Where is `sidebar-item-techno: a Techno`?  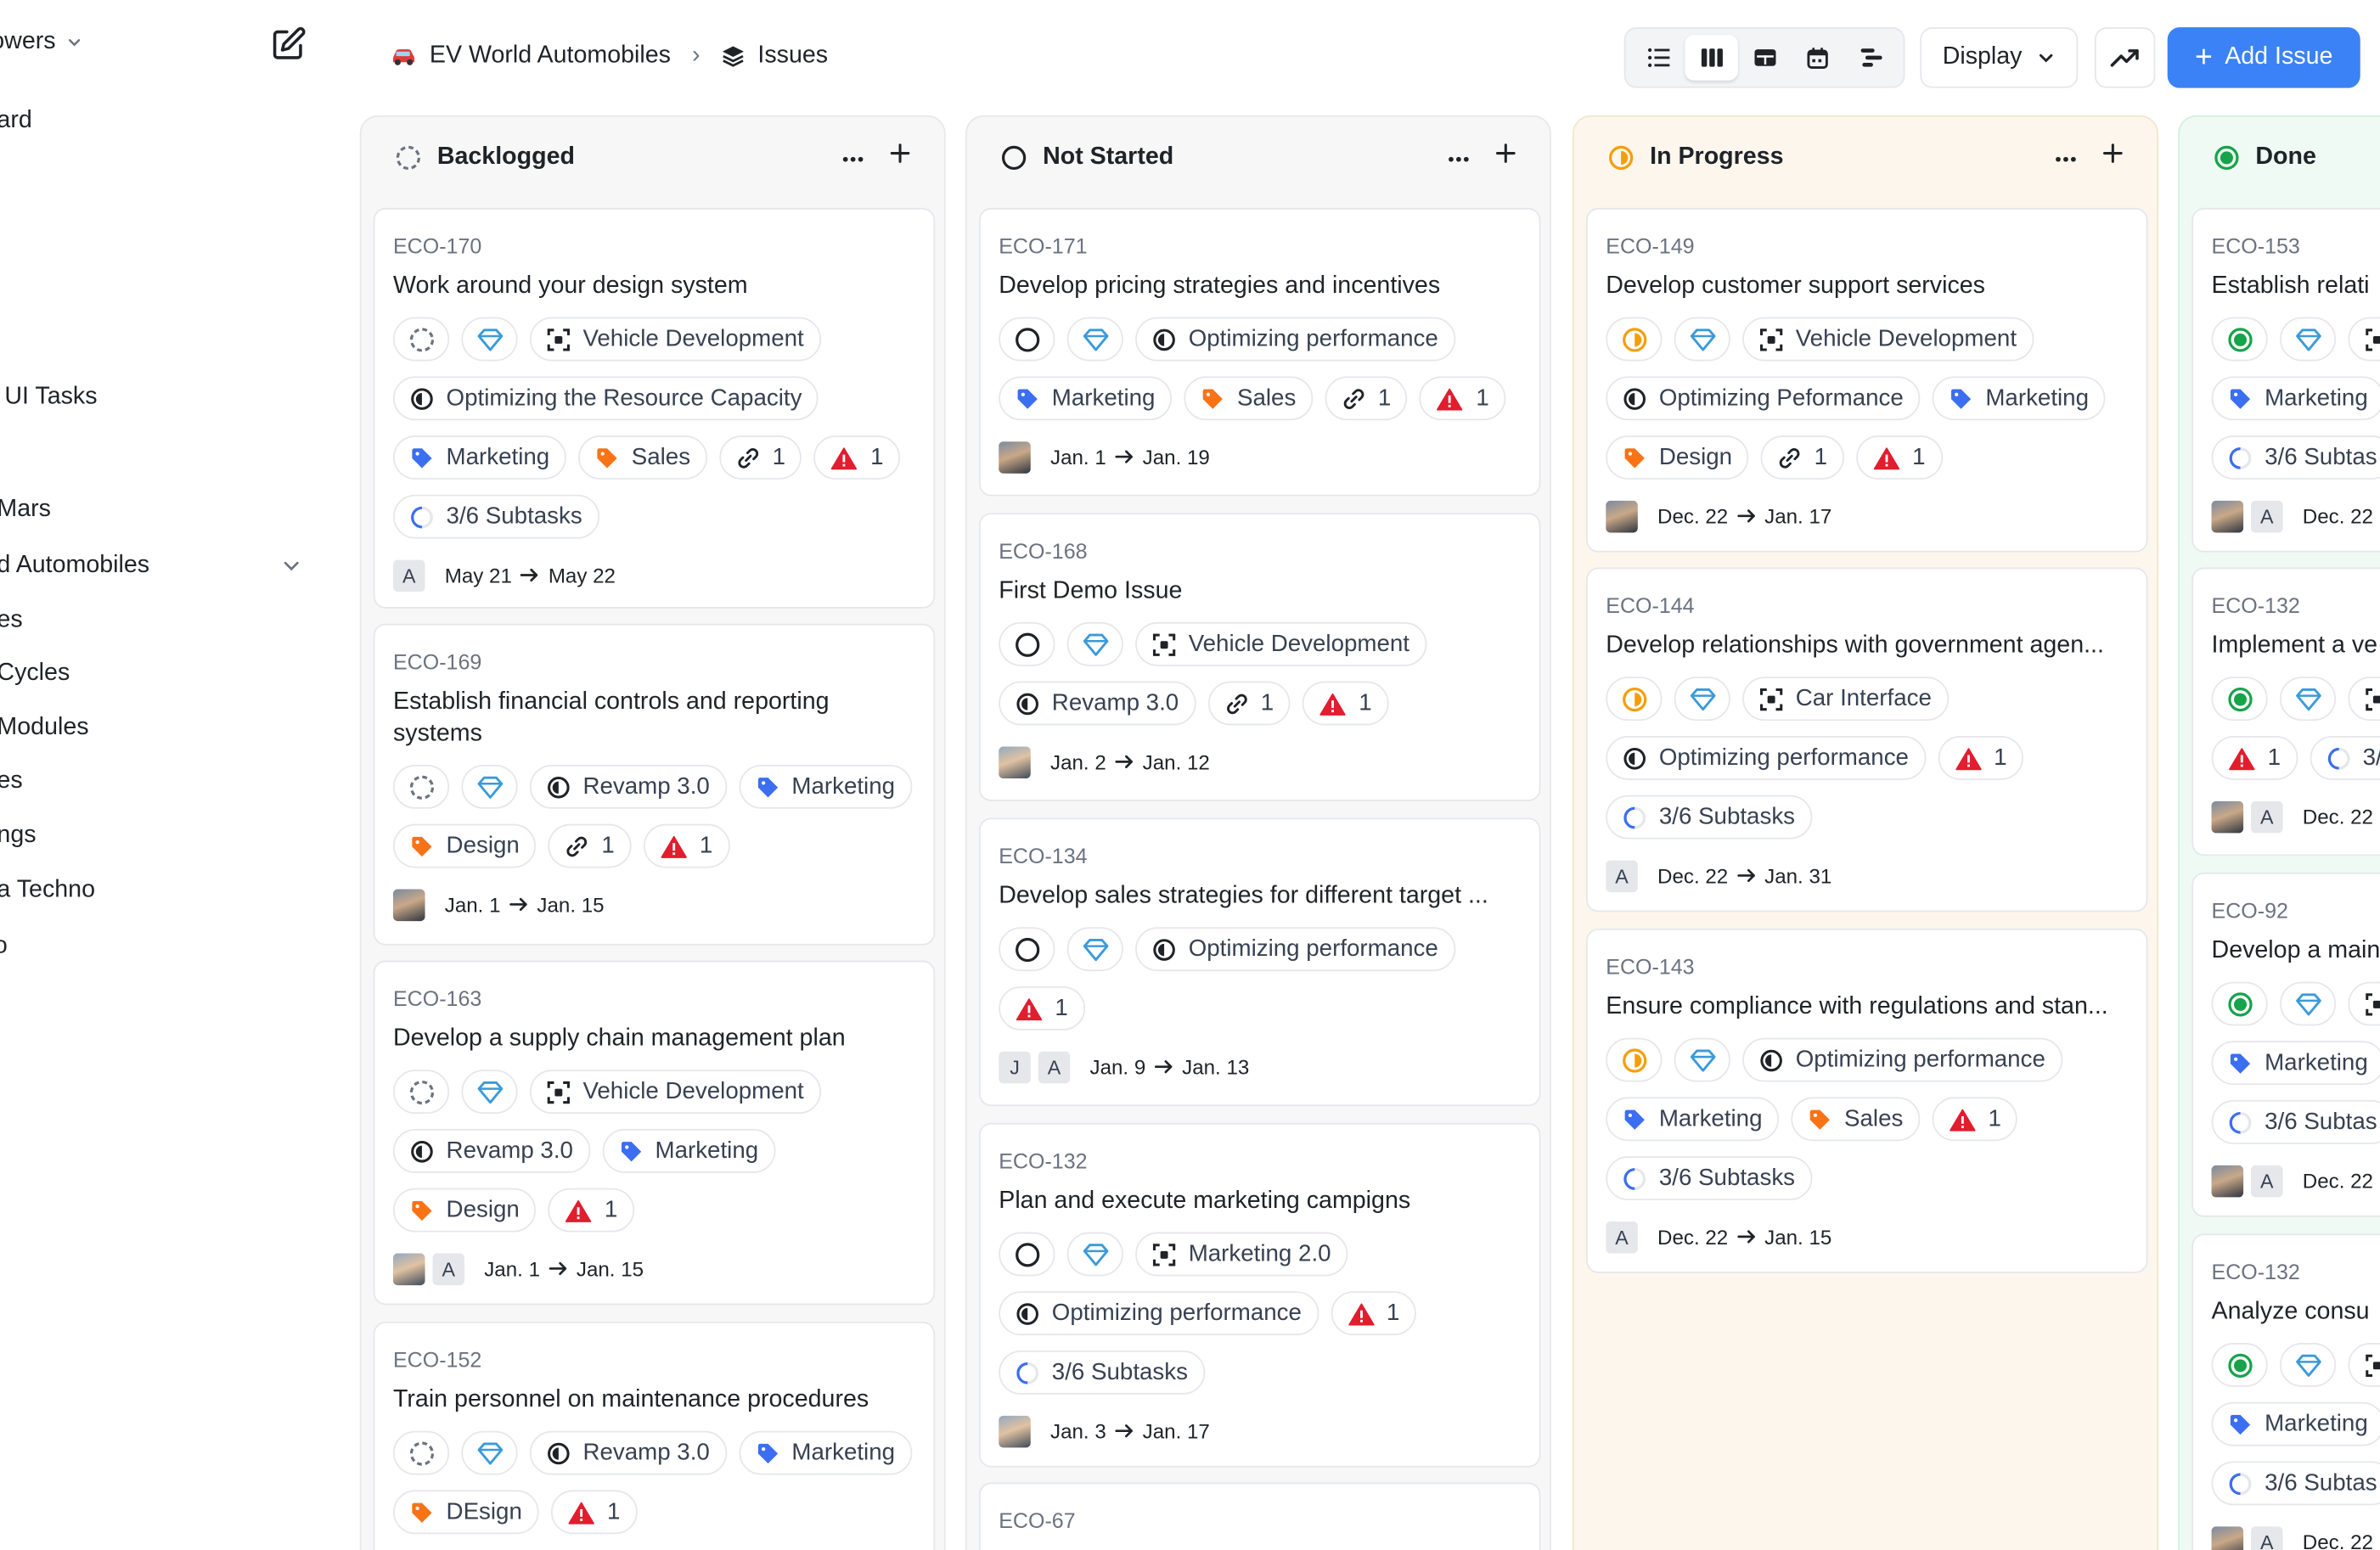
sidebar-item-techno: a Techno is located at coordinates (47, 890).